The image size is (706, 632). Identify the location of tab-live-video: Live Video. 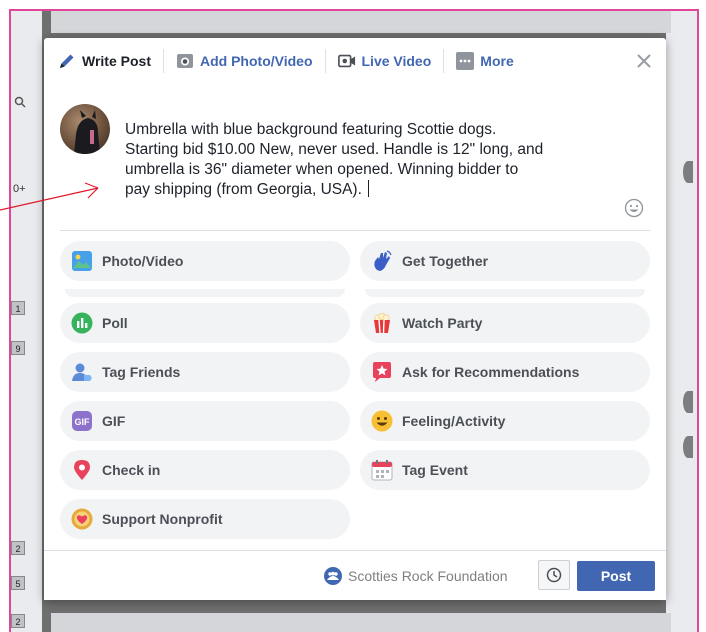
(391, 61).